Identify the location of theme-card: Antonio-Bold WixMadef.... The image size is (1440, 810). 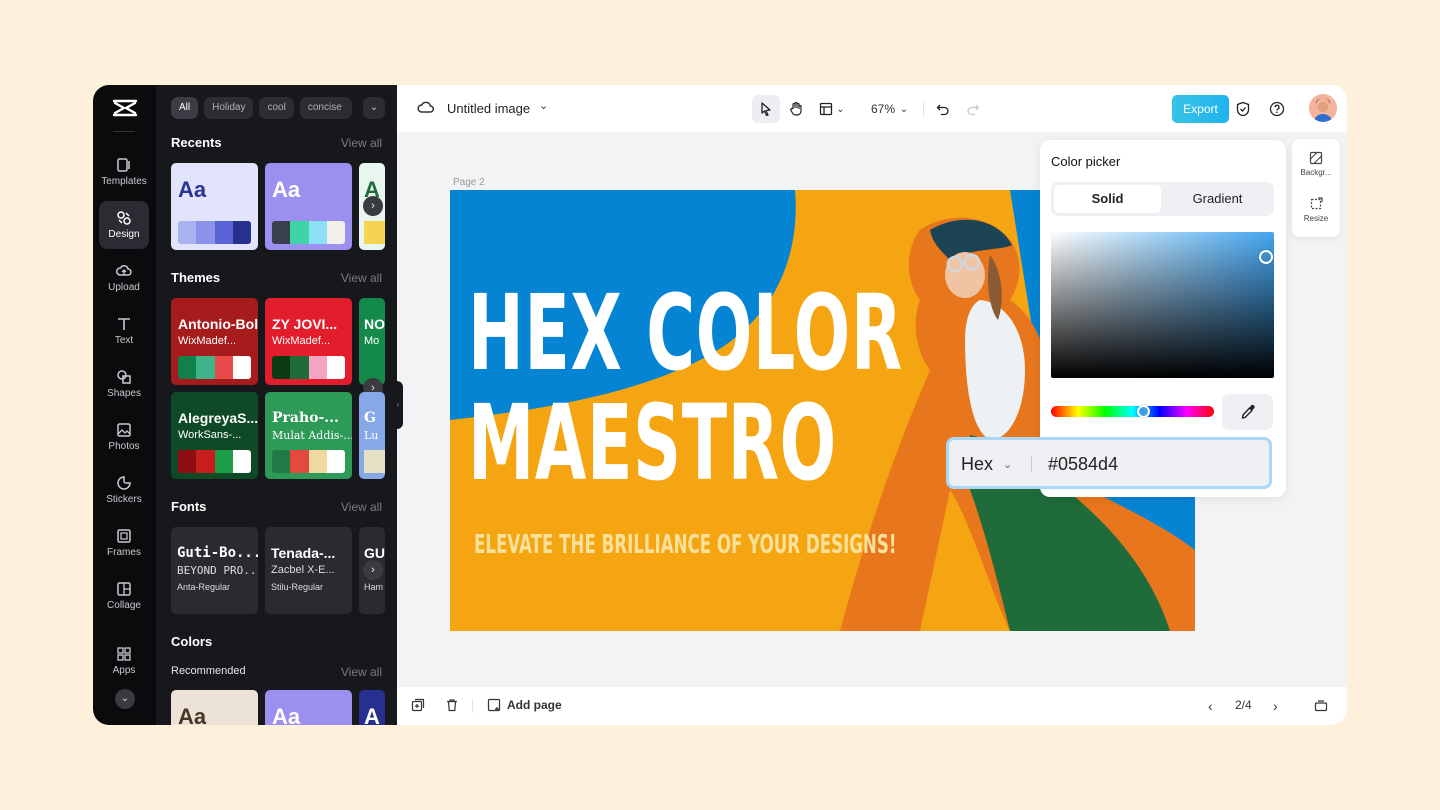
(214, 341).